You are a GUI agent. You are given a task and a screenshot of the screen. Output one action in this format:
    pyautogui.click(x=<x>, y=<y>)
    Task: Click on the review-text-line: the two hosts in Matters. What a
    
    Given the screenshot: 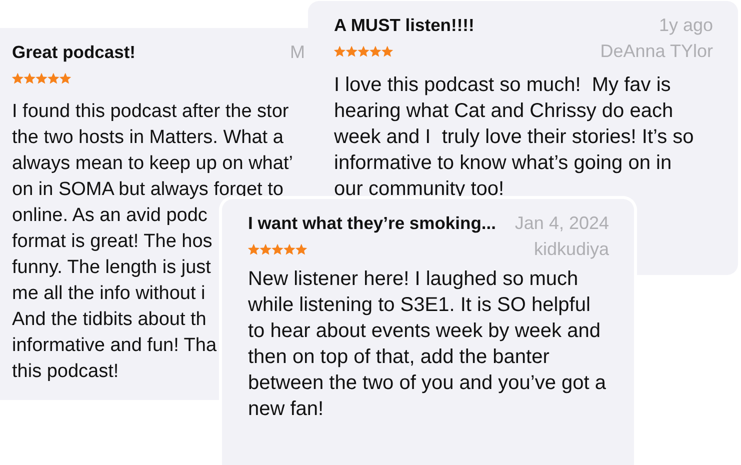 What is the action you would take?
    pyautogui.click(x=148, y=138)
    